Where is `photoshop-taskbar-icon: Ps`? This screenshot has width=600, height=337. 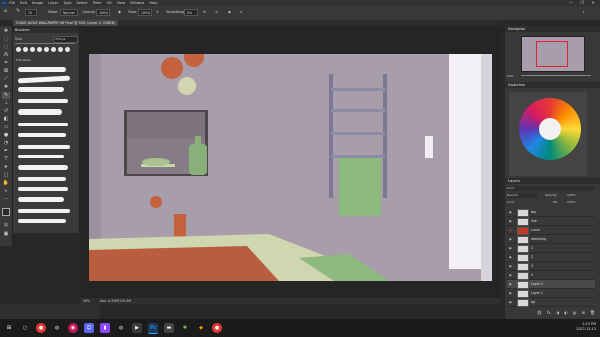
photoshop-taskbar-icon: Ps is located at coordinates (153, 328).